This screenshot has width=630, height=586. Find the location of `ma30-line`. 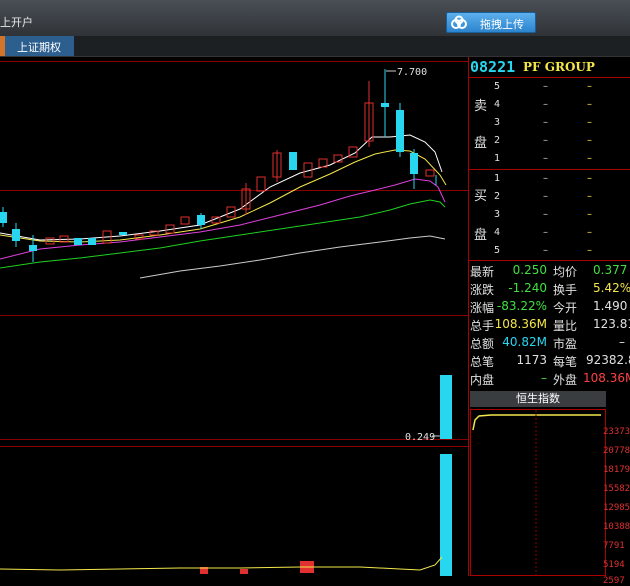

ma30-line is located at coordinates (223, 234).